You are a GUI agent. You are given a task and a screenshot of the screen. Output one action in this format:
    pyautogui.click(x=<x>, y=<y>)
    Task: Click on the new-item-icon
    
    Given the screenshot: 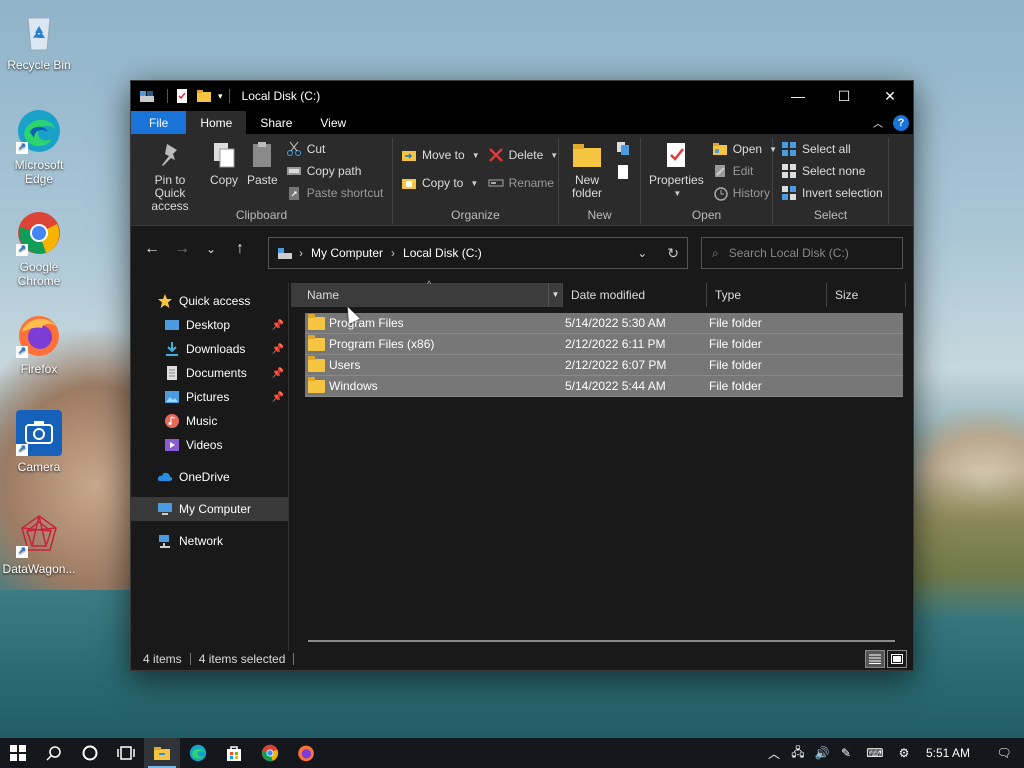 What is the action you would take?
    pyautogui.click(x=623, y=148)
    